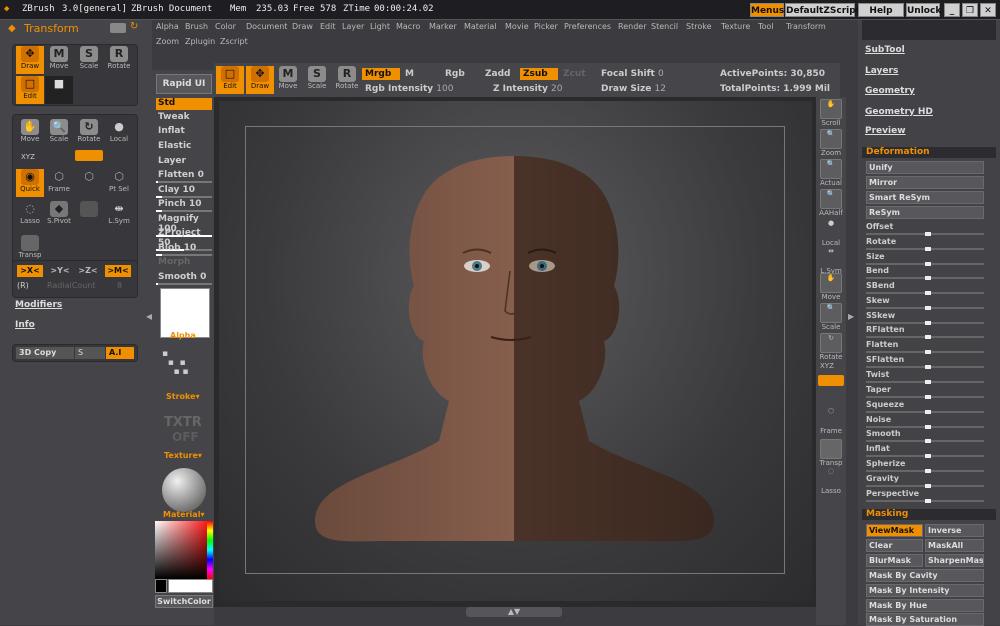 The height and width of the screenshot is (626, 1000). I want to click on mrgb-button: Mrgb, so click(381, 74).